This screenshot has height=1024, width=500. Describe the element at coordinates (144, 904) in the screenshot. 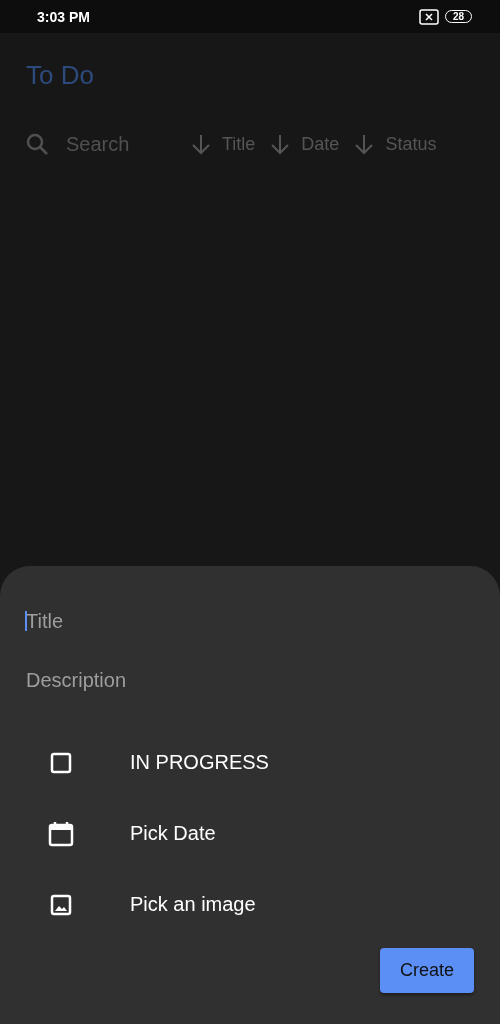

I see `image-picker-button: Pick an image` at that location.